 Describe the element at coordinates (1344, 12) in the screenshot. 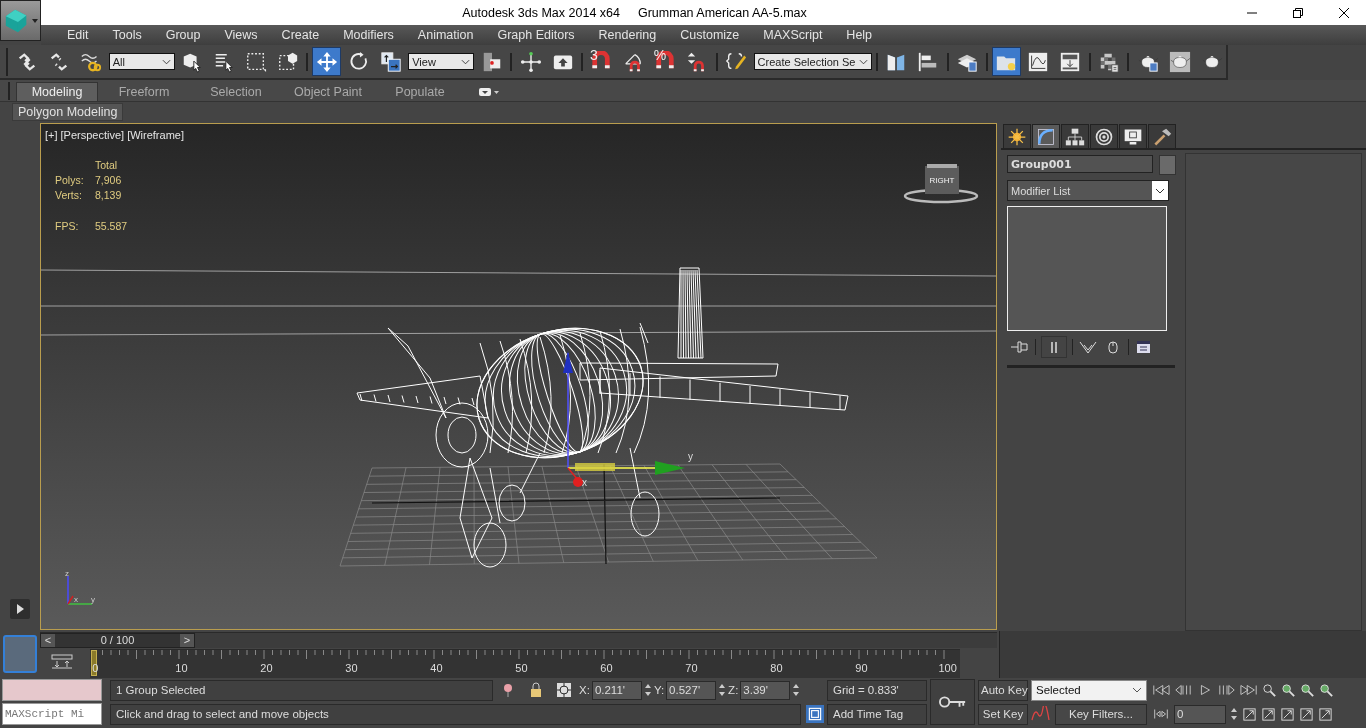

I see `close-icon` at that location.